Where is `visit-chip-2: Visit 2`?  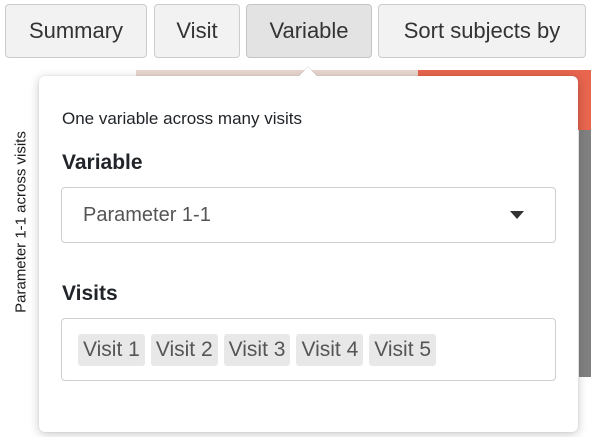
visit-chip-2: Visit 2 is located at coordinates (184, 349).